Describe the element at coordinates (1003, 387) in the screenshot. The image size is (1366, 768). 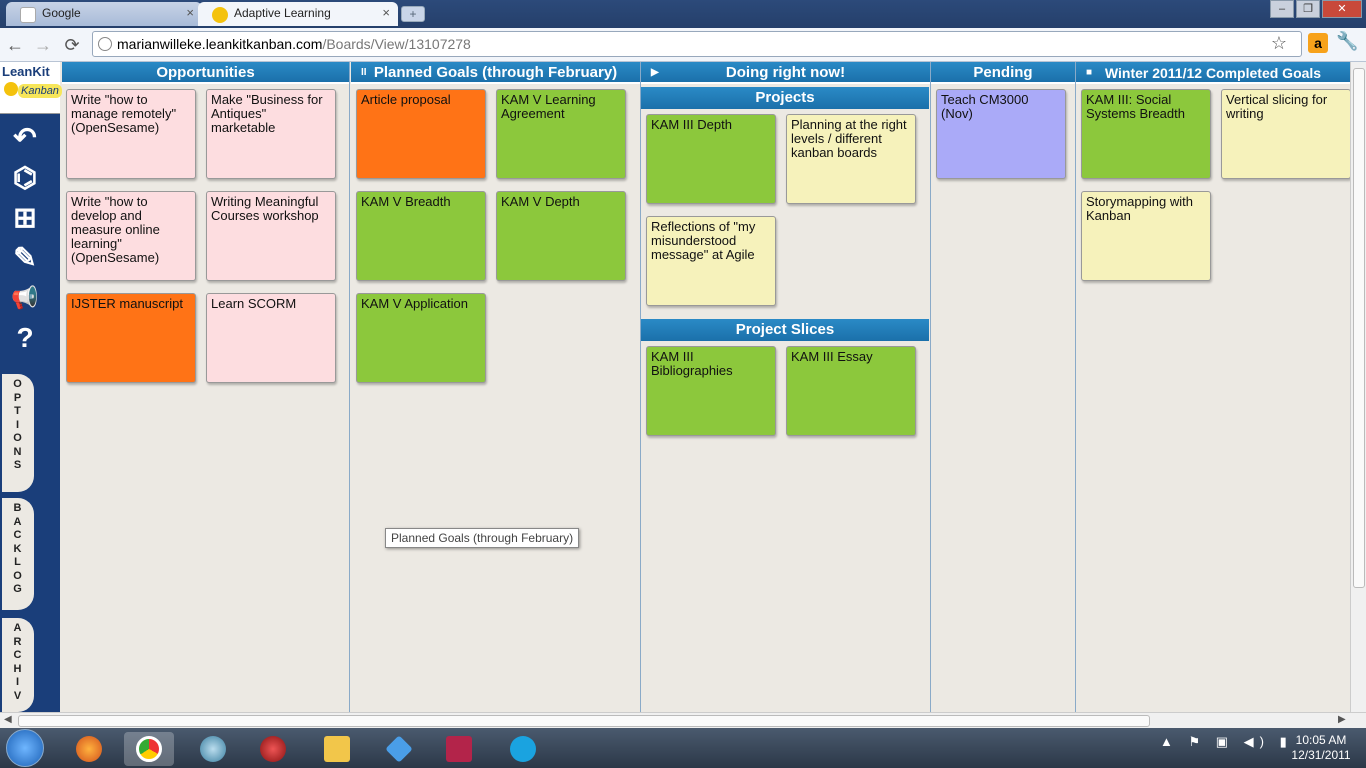
I see `lane-pending: Pending Teach CM3000 (Nov)` at that location.